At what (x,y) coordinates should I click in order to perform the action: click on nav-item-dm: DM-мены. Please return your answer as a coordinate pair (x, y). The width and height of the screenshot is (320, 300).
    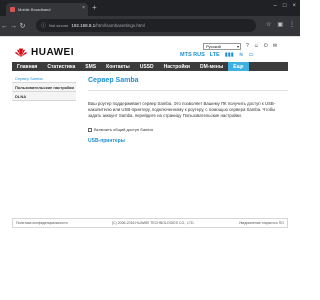
    Looking at the image, I should click on (211, 66).